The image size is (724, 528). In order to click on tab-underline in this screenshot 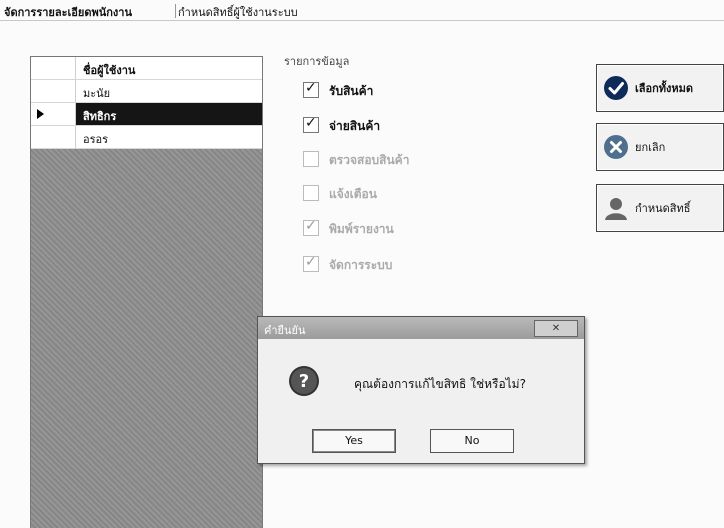, I will do `click(362, 20)`.